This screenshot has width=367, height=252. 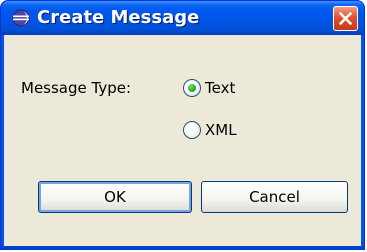 I want to click on radio-text-label: Text, so click(x=220, y=88).